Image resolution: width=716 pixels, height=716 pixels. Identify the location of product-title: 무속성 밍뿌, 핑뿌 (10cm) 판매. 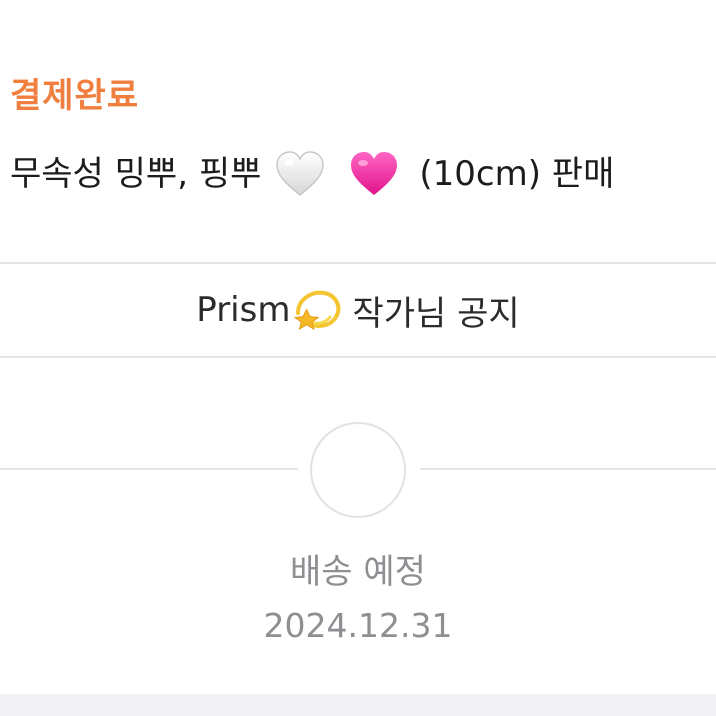
(312, 174).